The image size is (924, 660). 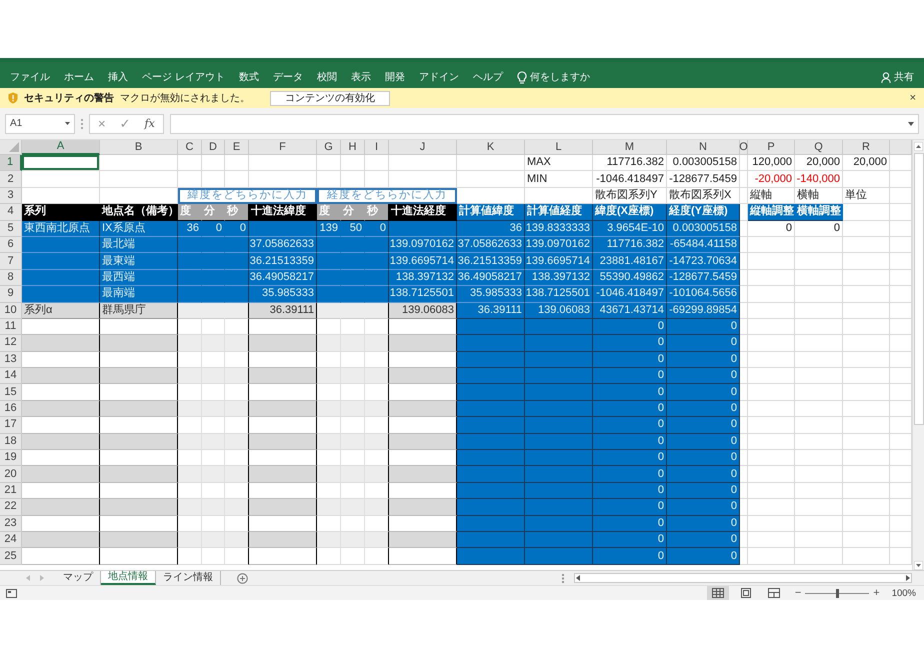 I want to click on scroll-up-icon, so click(x=918, y=146).